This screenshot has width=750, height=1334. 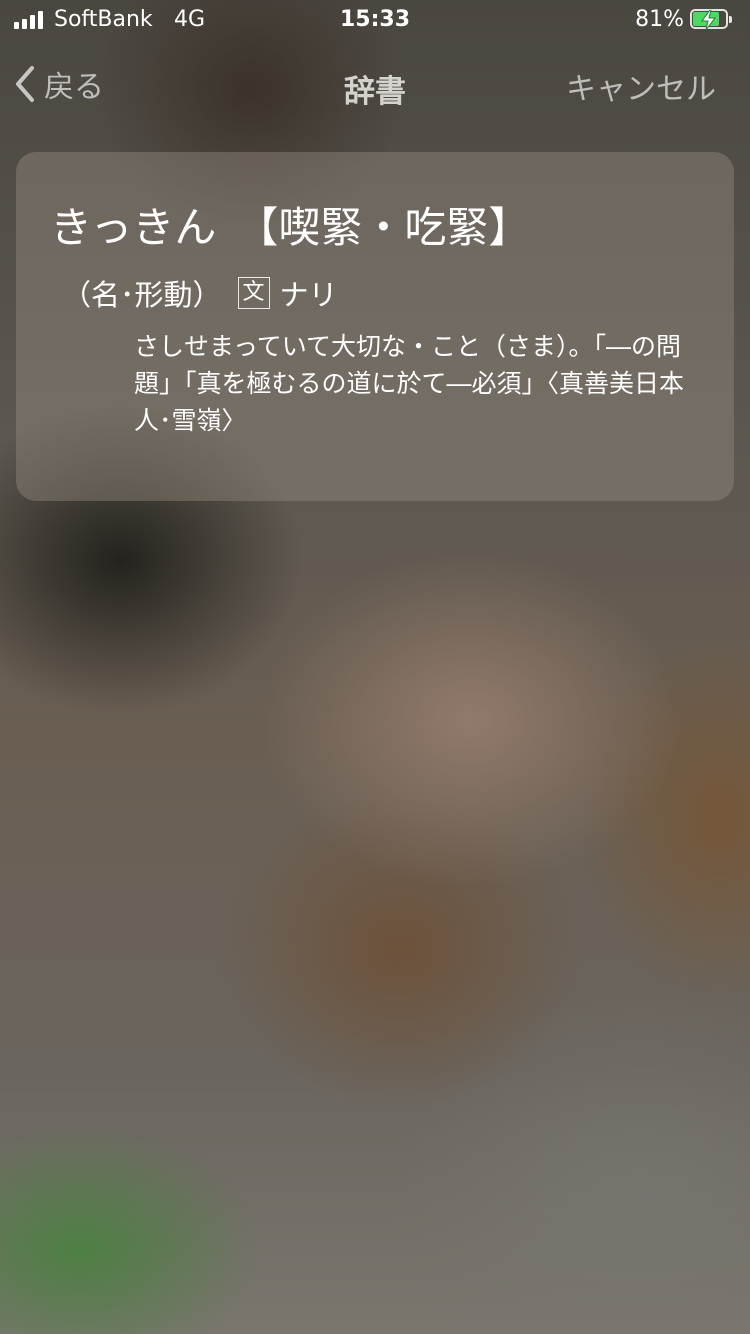 I want to click on classical-marker-badge: 文, so click(x=253, y=293).